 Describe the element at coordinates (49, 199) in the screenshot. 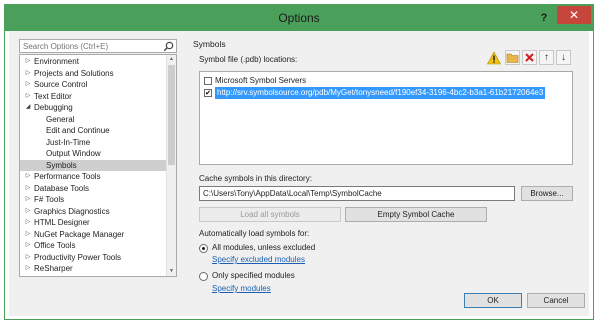

I see `tree-item-label: F# Tools` at that location.